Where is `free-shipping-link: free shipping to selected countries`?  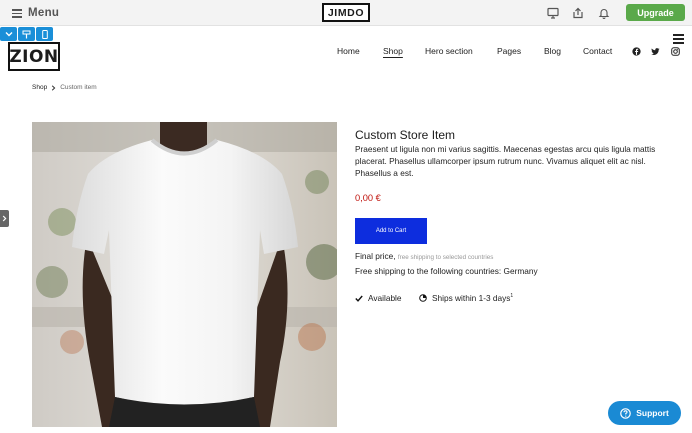 free-shipping-link: free shipping to selected countries is located at coordinates (446, 257).